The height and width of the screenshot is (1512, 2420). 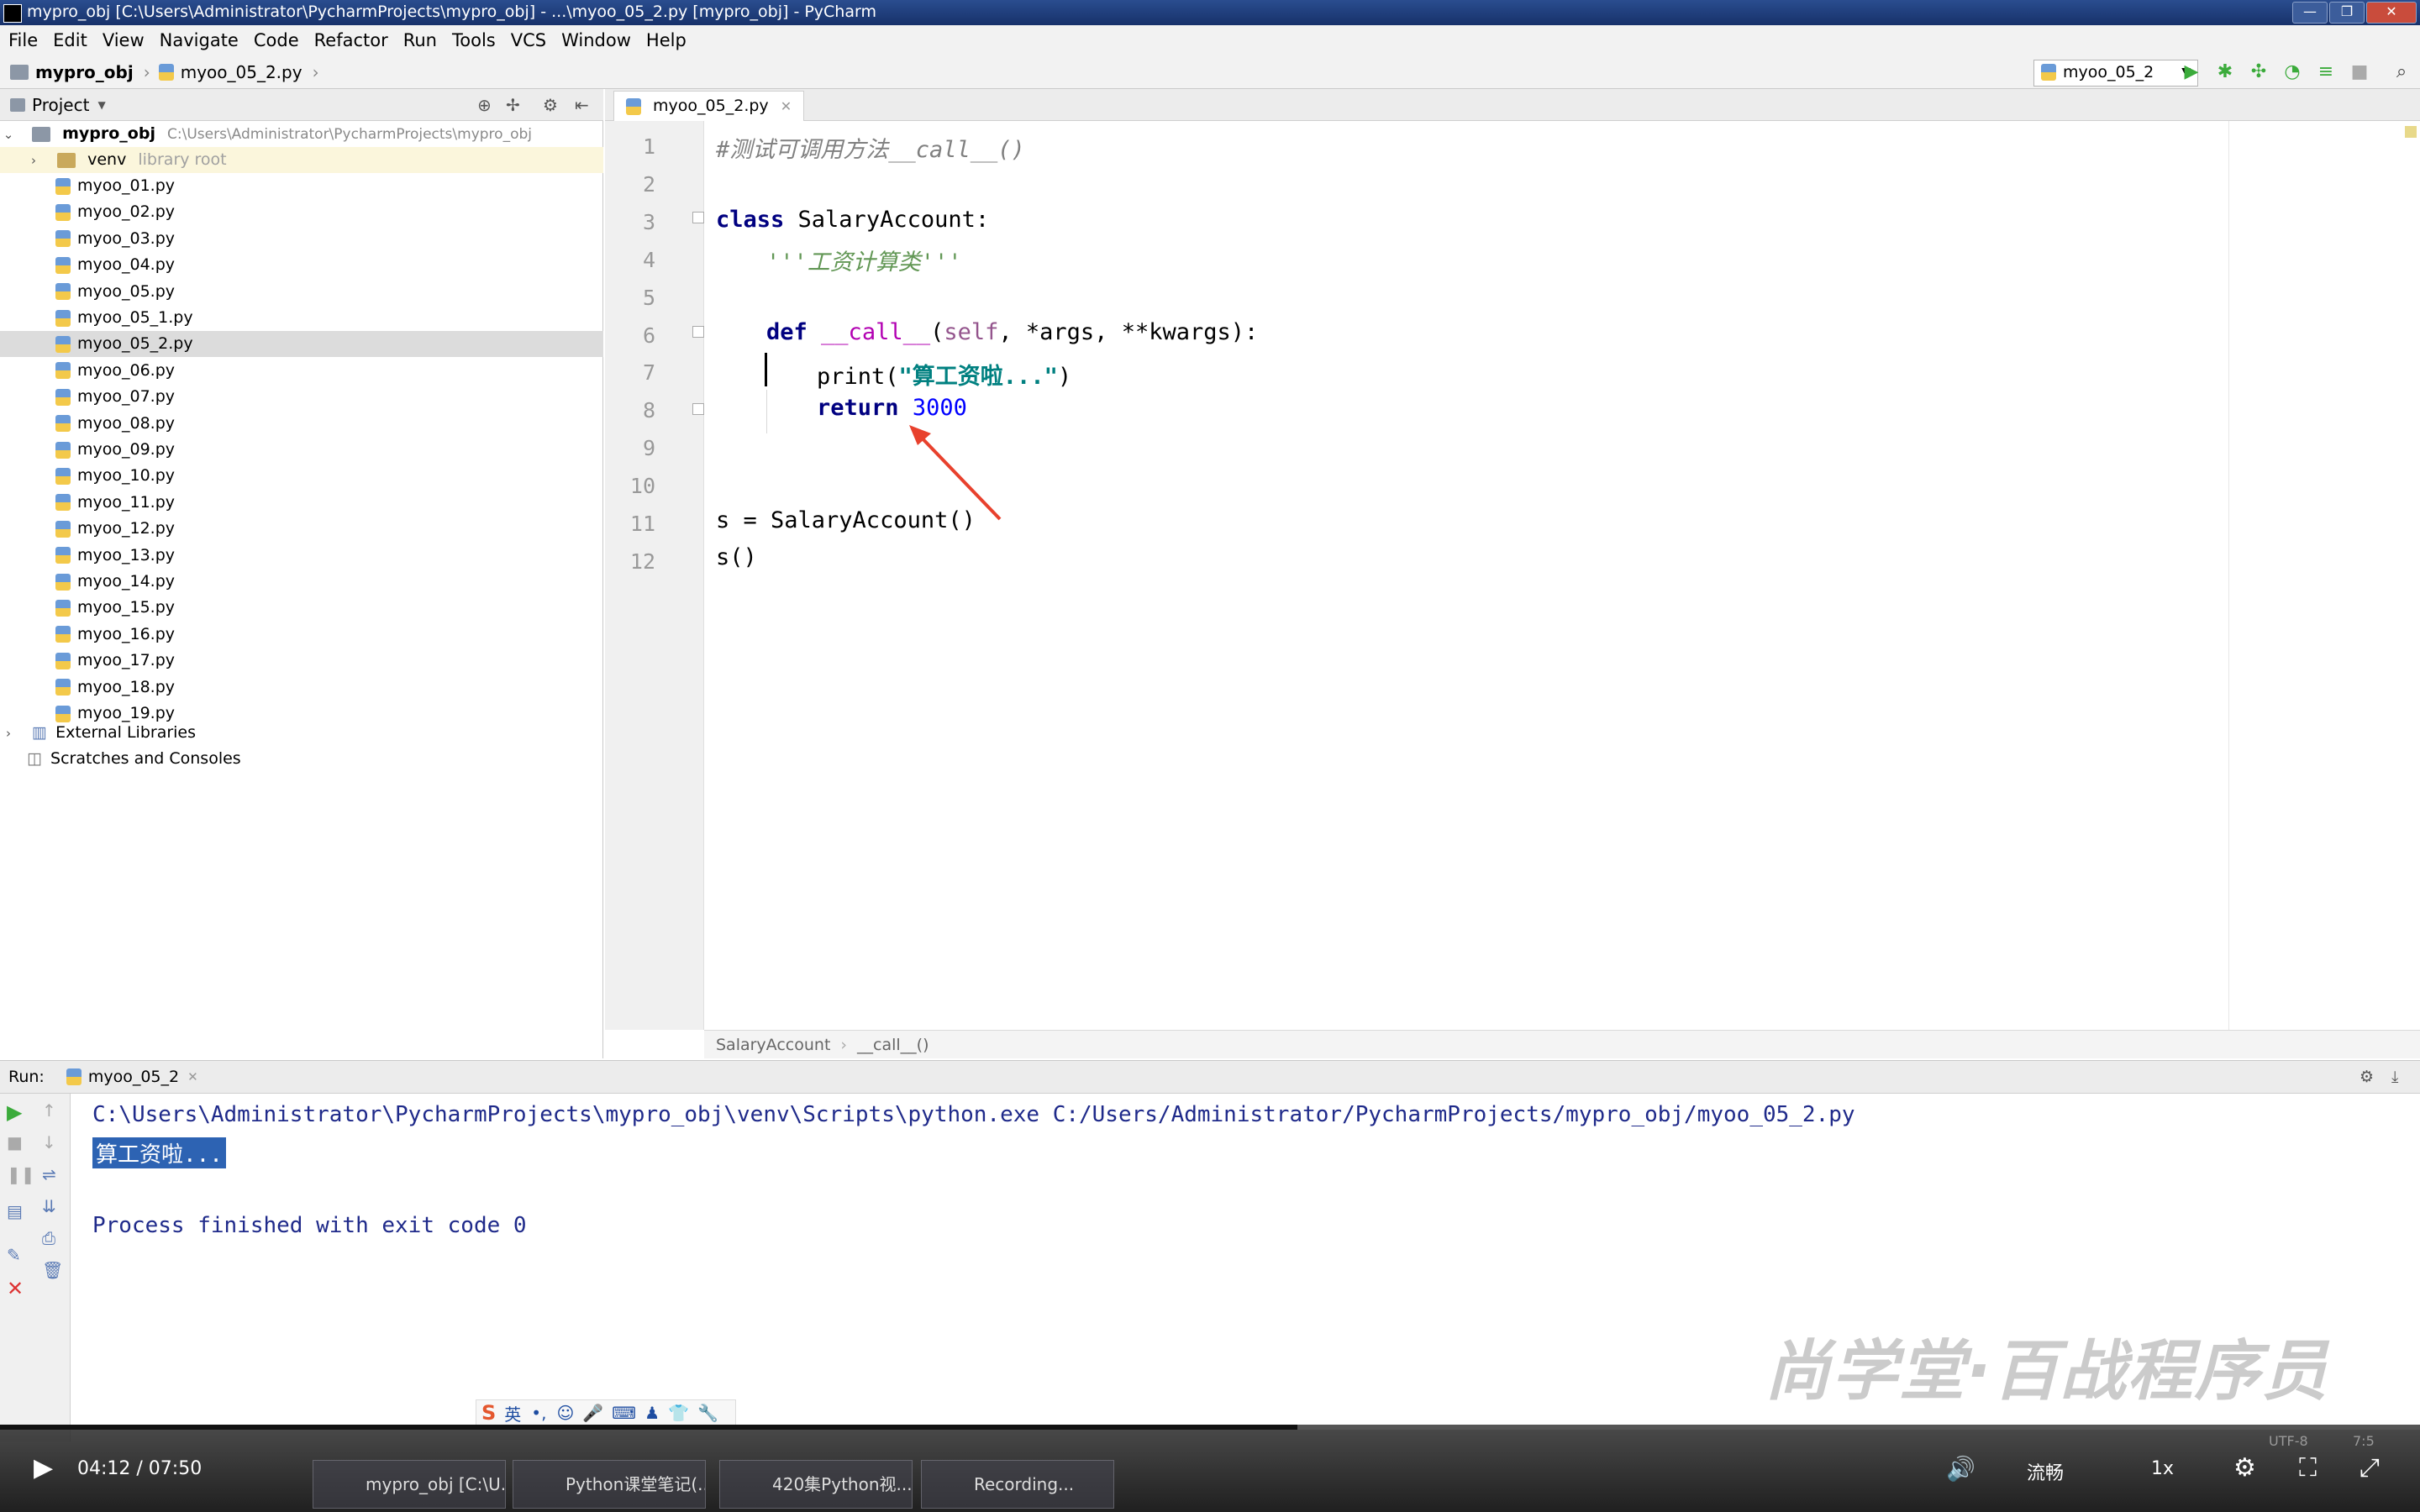 What do you see at coordinates (301, 688) in the screenshot?
I see `tree-file-item: myoo_18.py` at bounding box center [301, 688].